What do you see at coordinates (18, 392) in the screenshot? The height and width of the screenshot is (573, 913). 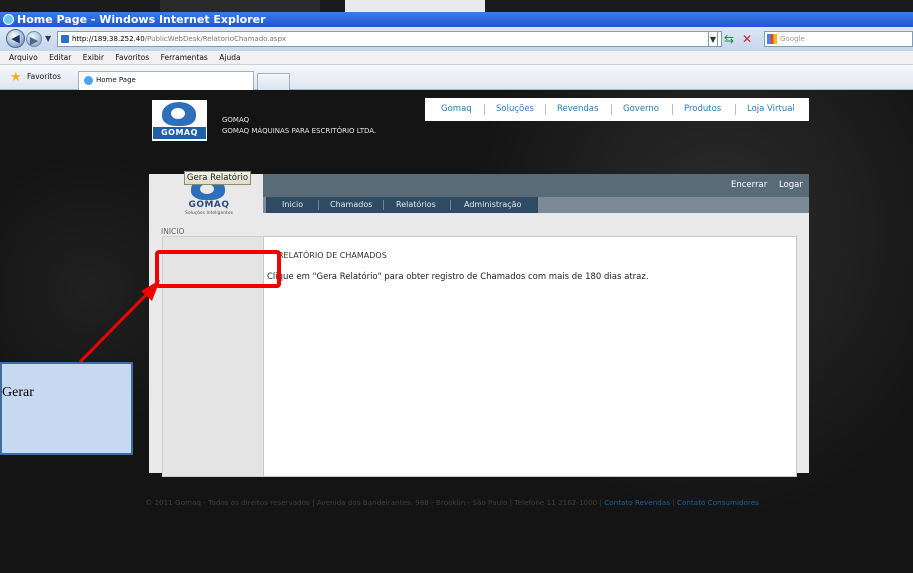 I see `annotation-callout-text: Gerar` at bounding box center [18, 392].